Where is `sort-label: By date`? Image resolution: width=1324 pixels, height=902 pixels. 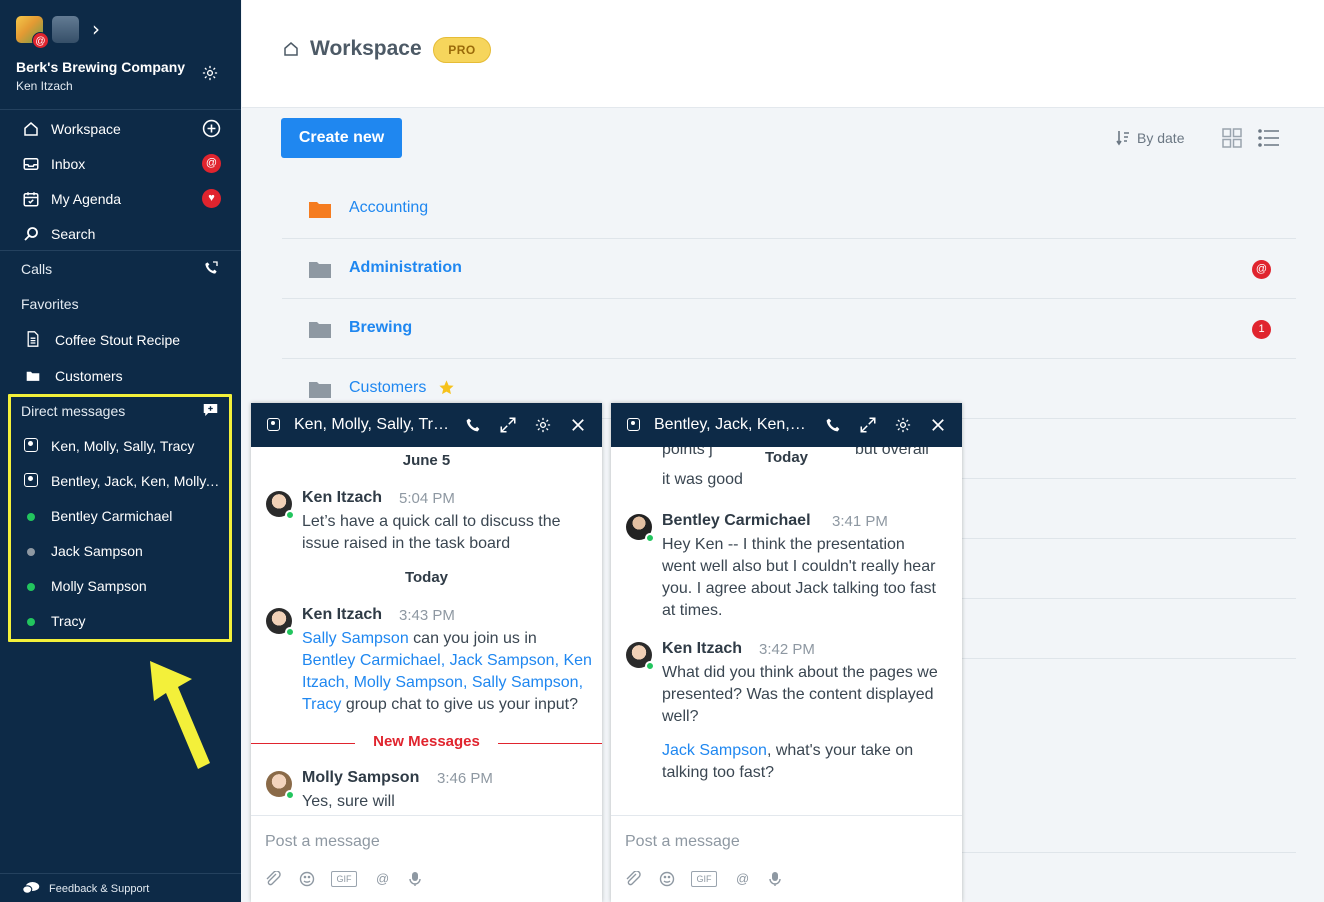 sort-label: By date is located at coordinates (1161, 138).